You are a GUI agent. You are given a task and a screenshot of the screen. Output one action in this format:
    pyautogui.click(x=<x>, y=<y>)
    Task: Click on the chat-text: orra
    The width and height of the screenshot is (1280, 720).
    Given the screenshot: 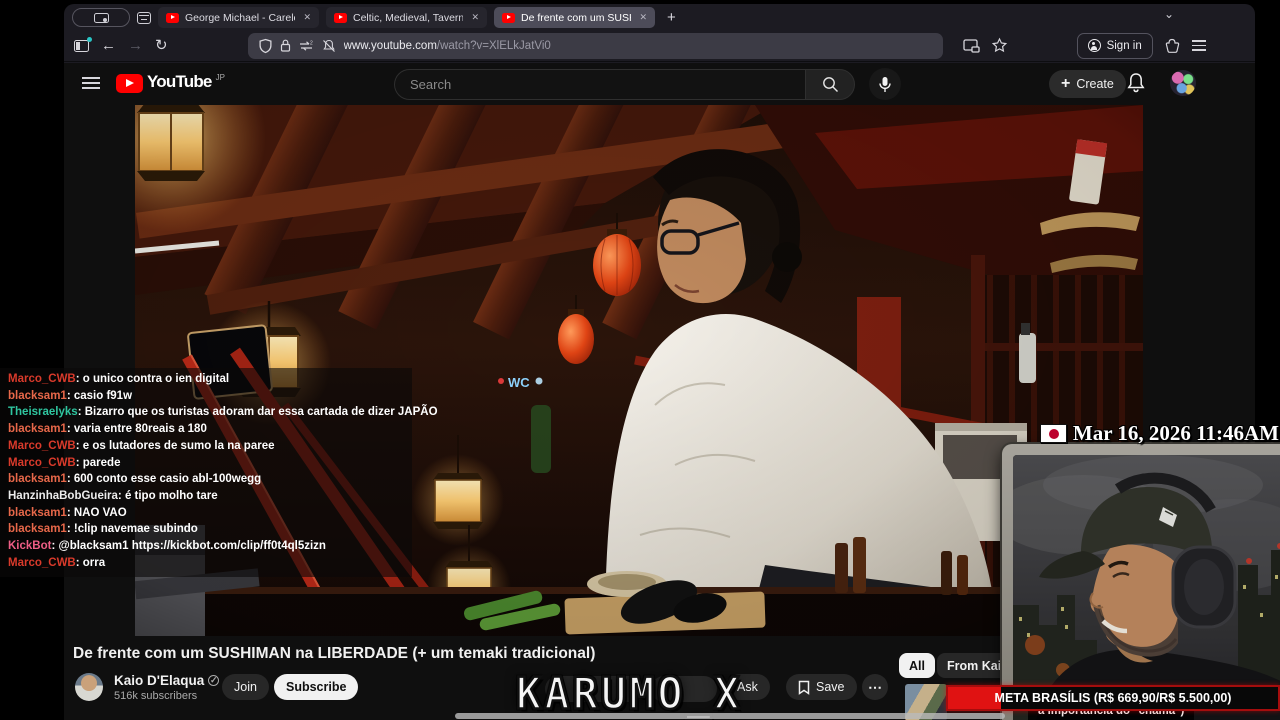 What is the action you would take?
    pyautogui.click(x=94, y=562)
    